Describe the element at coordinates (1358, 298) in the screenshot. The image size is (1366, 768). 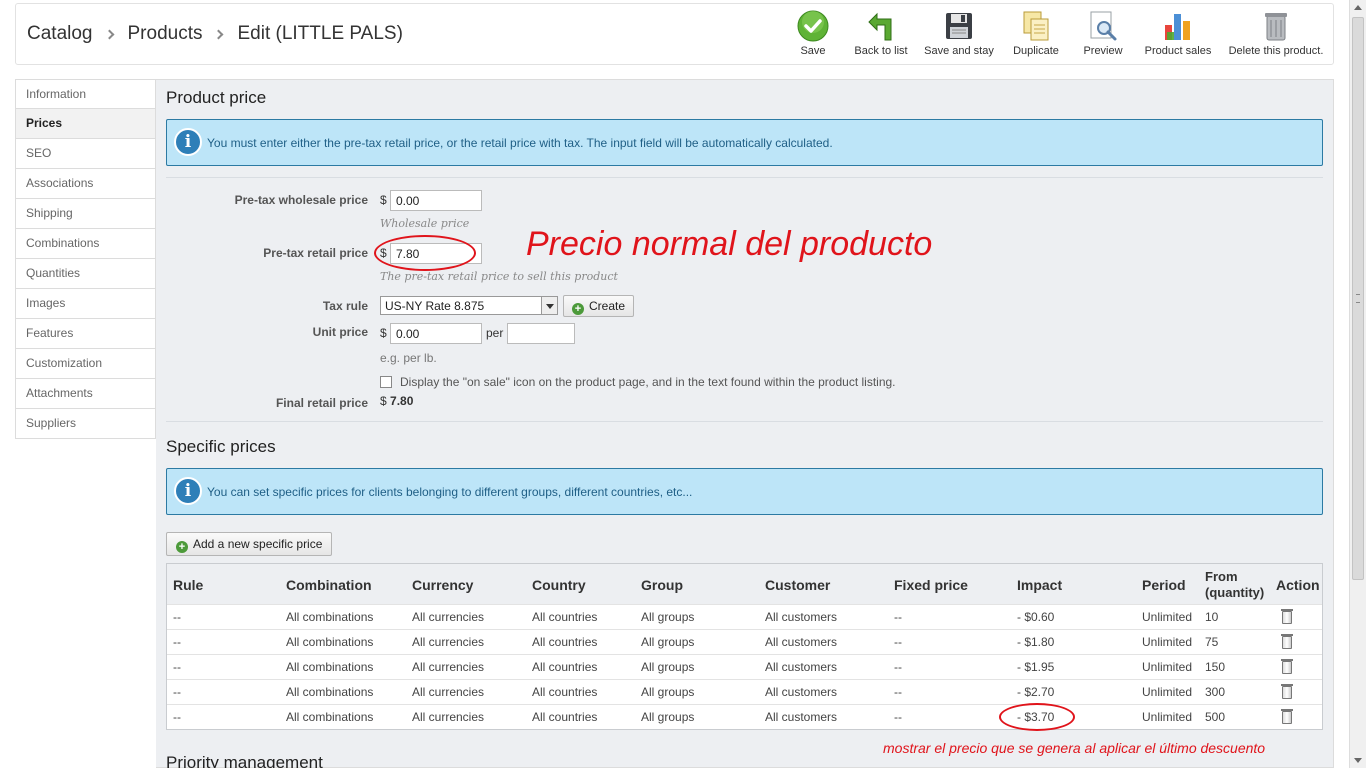
I see `scrollbar-thumb` at that location.